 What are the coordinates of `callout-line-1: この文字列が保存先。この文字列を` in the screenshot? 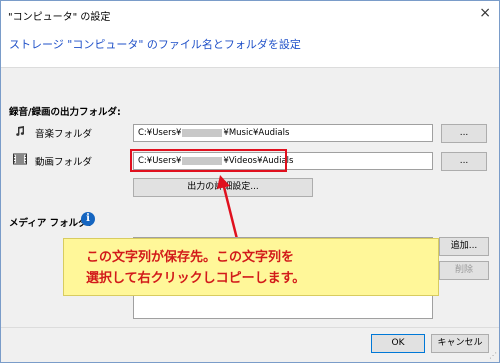 It's located at (190, 257).